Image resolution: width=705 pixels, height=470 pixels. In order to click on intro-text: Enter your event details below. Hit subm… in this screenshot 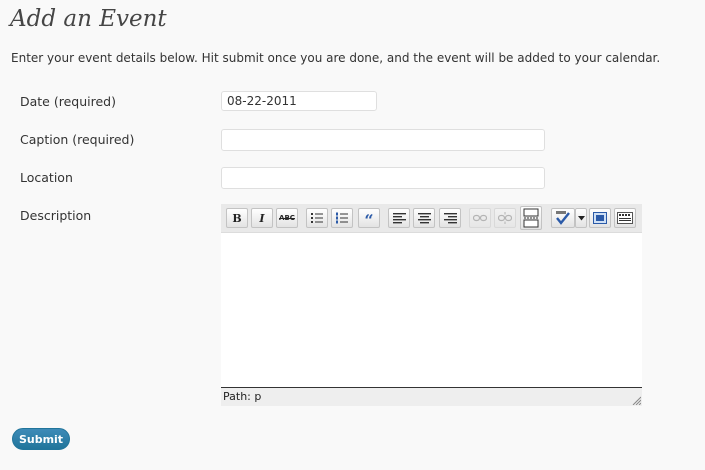, I will do `click(336, 58)`.